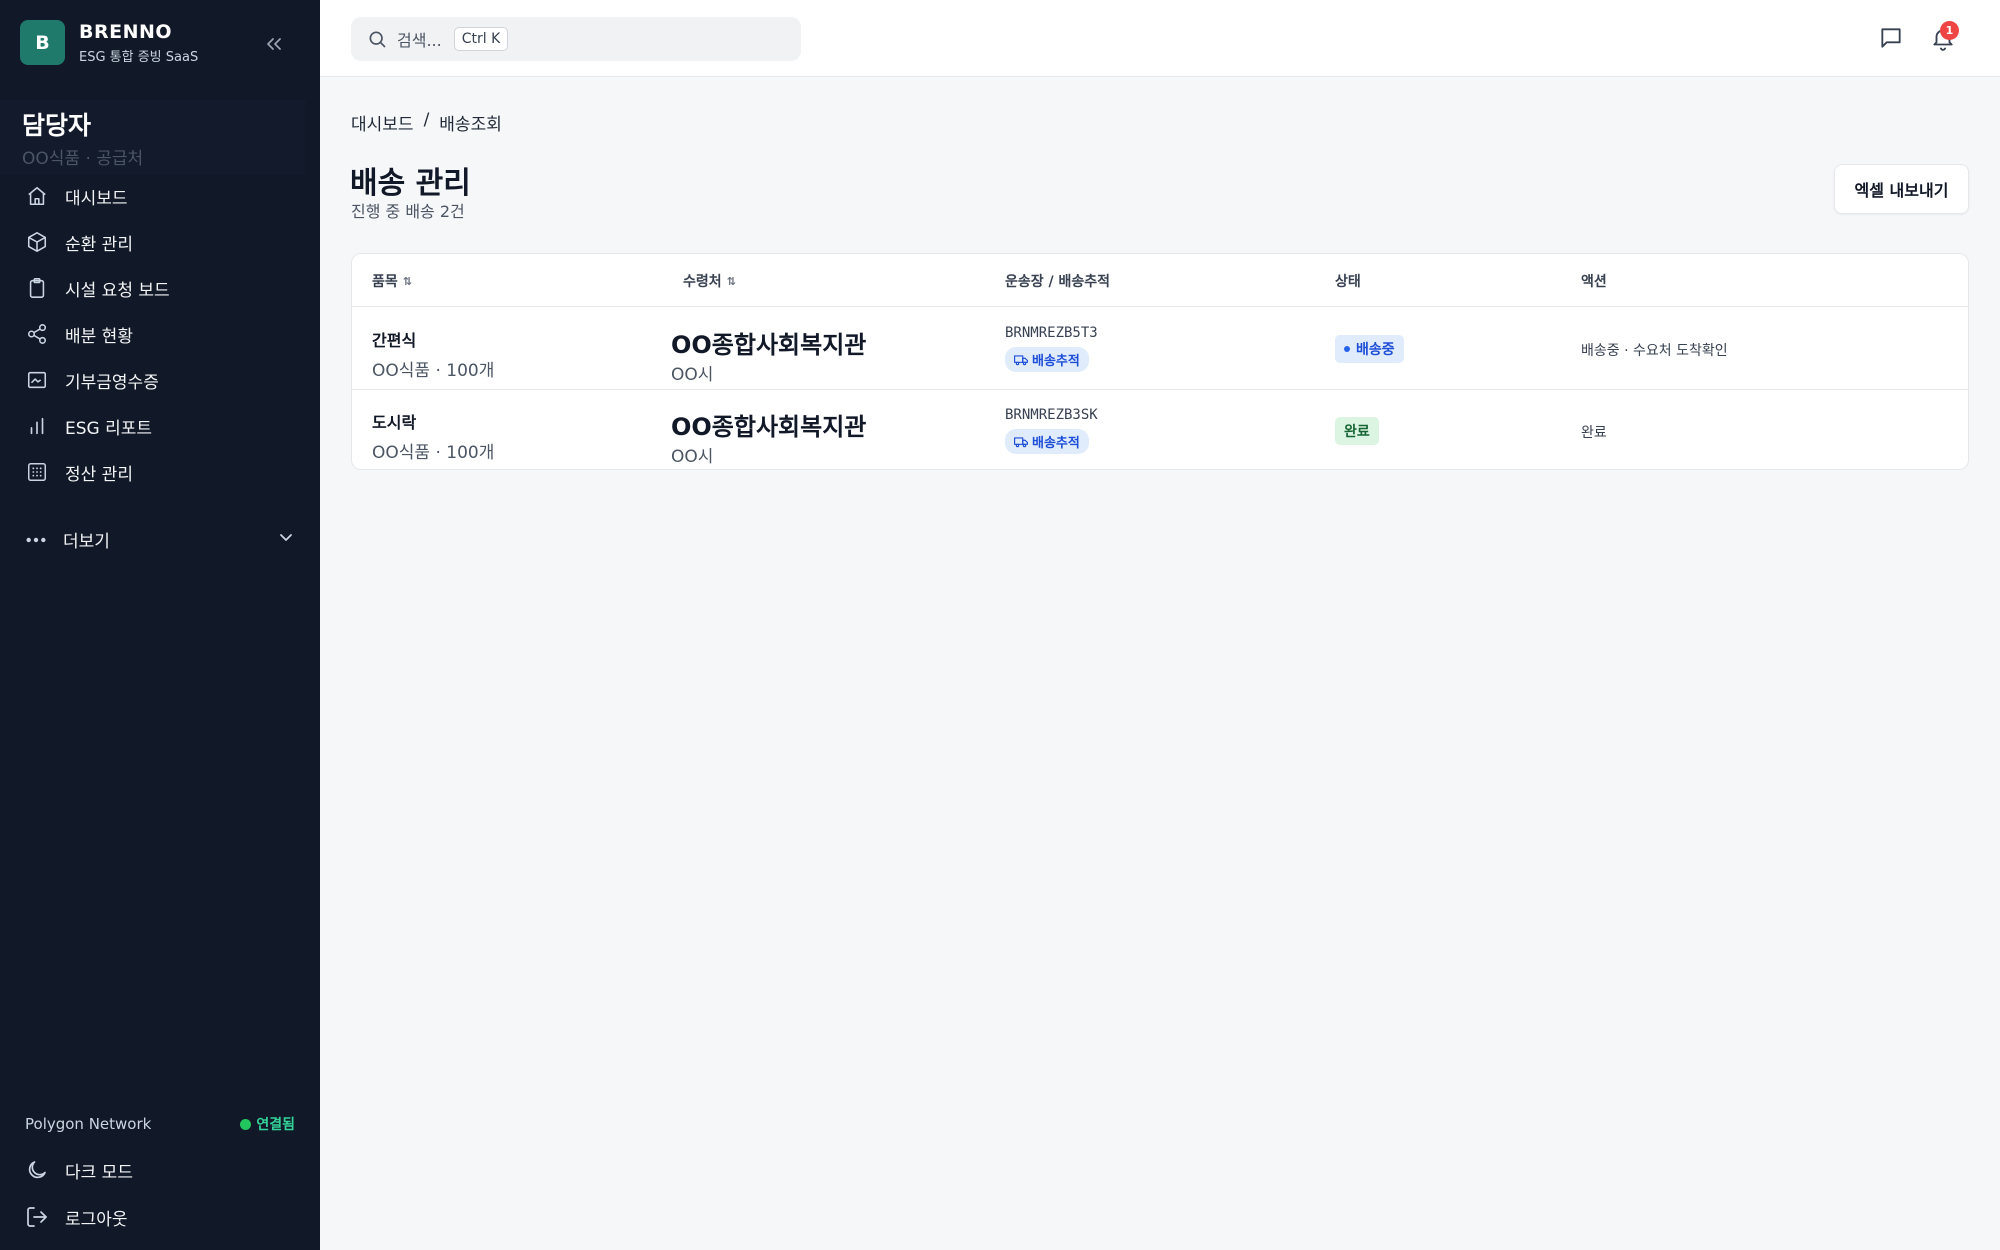 The height and width of the screenshot is (1250, 2000). I want to click on brand: B BRENNO ESG 통합 증빙 SaaS, so click(109, 42).